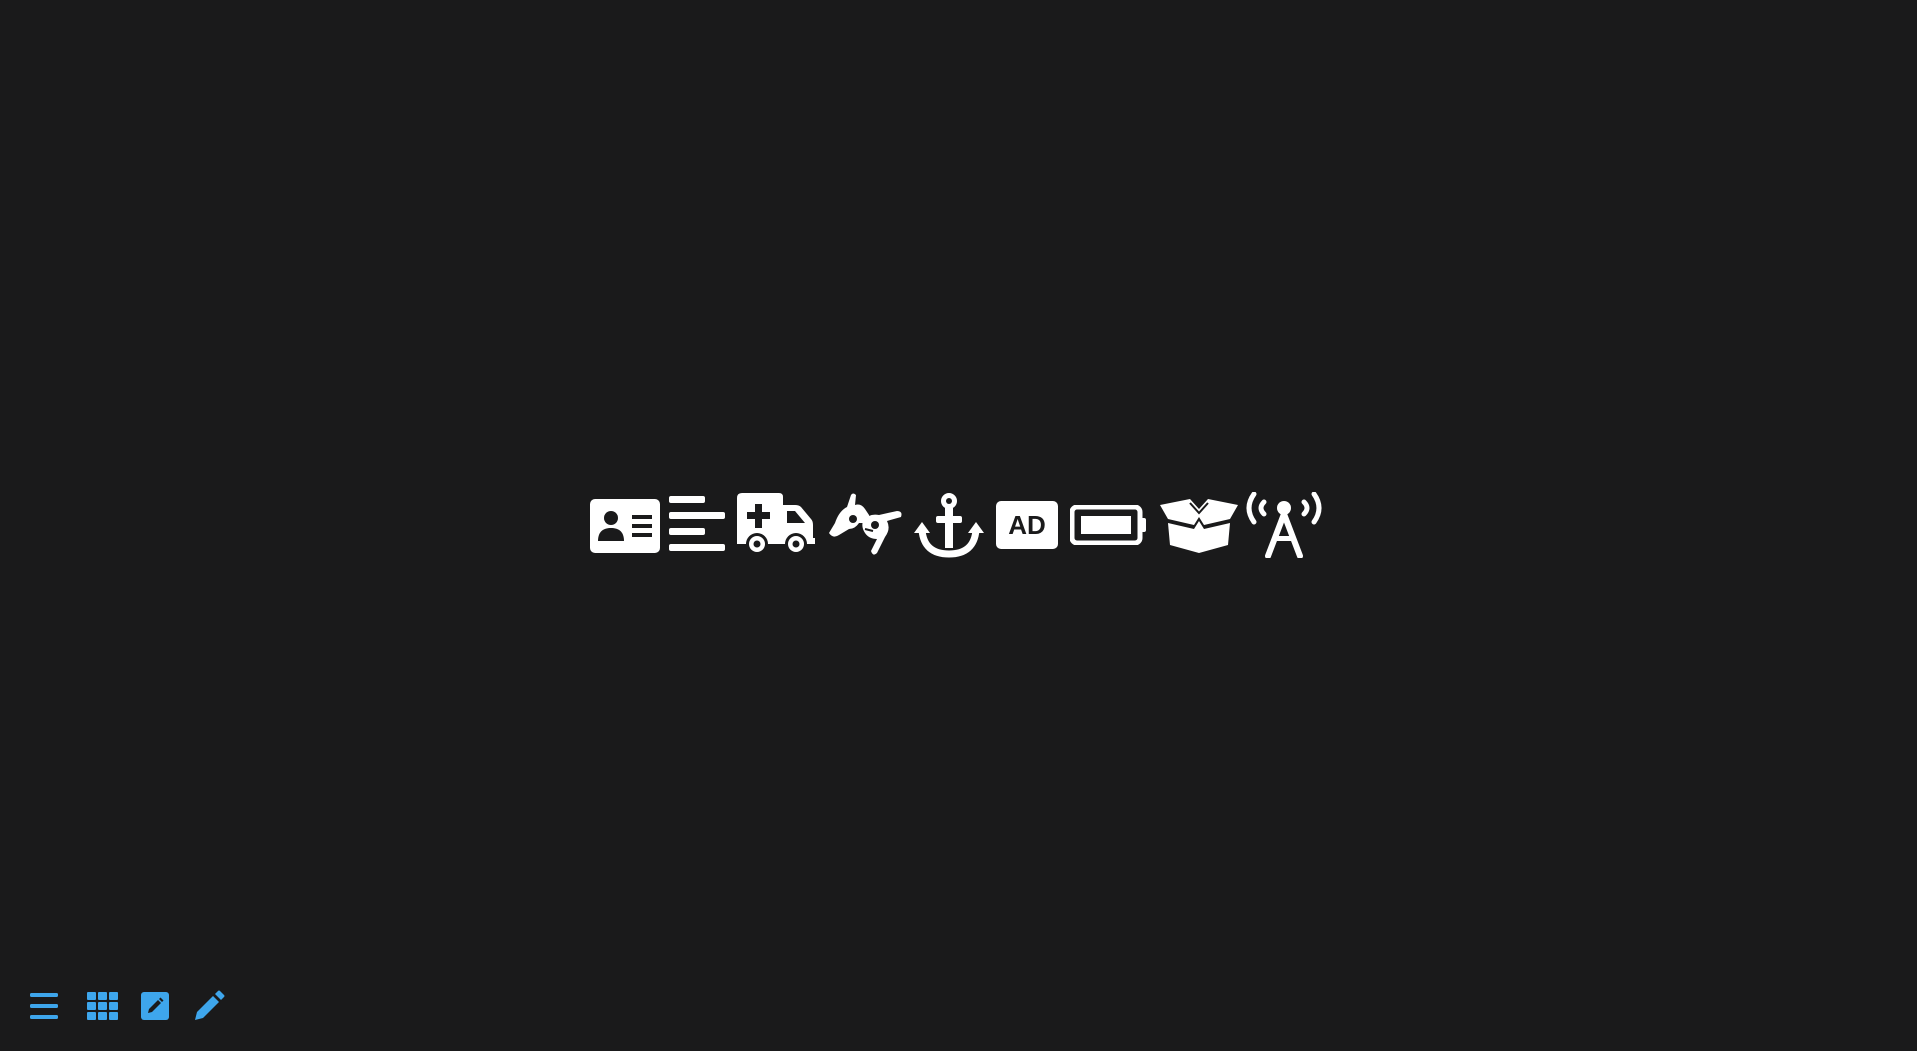  What do you see at coordinates (102, 1006) in the screenshot?
I see `grid-view-icon` at bounding box center [102, 1006].